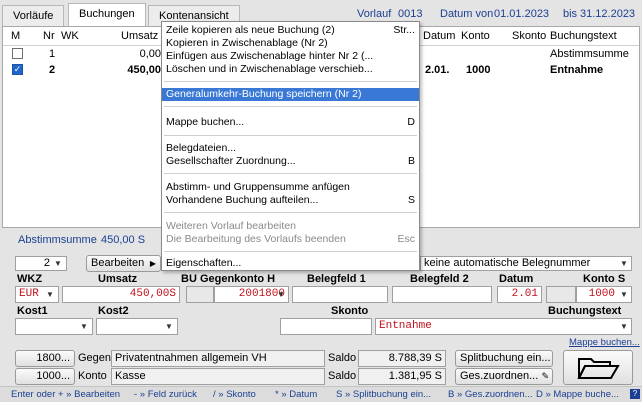 This screenshot has height=402, width=642. I want to click on menu-item-gesellschafter: Gesellschafter Zuordnung... B, so click(290, 161).